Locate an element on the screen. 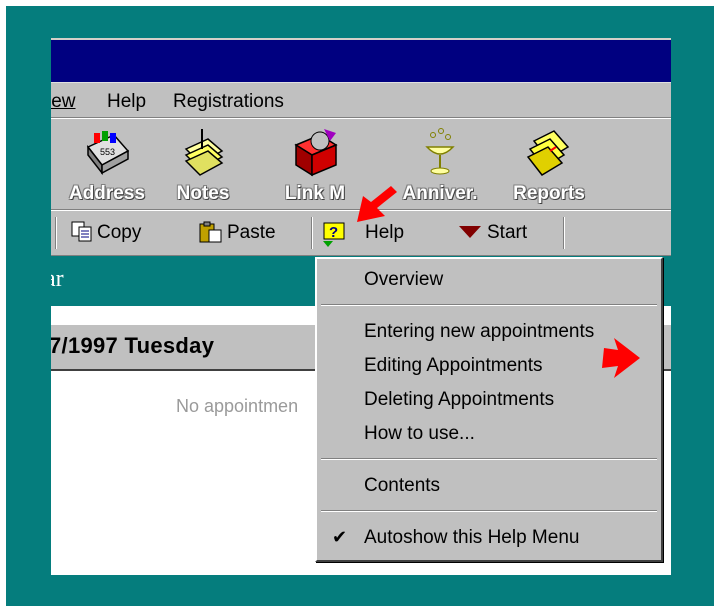  link-manager-button-label: Link M is located at coordinates (315, 193).